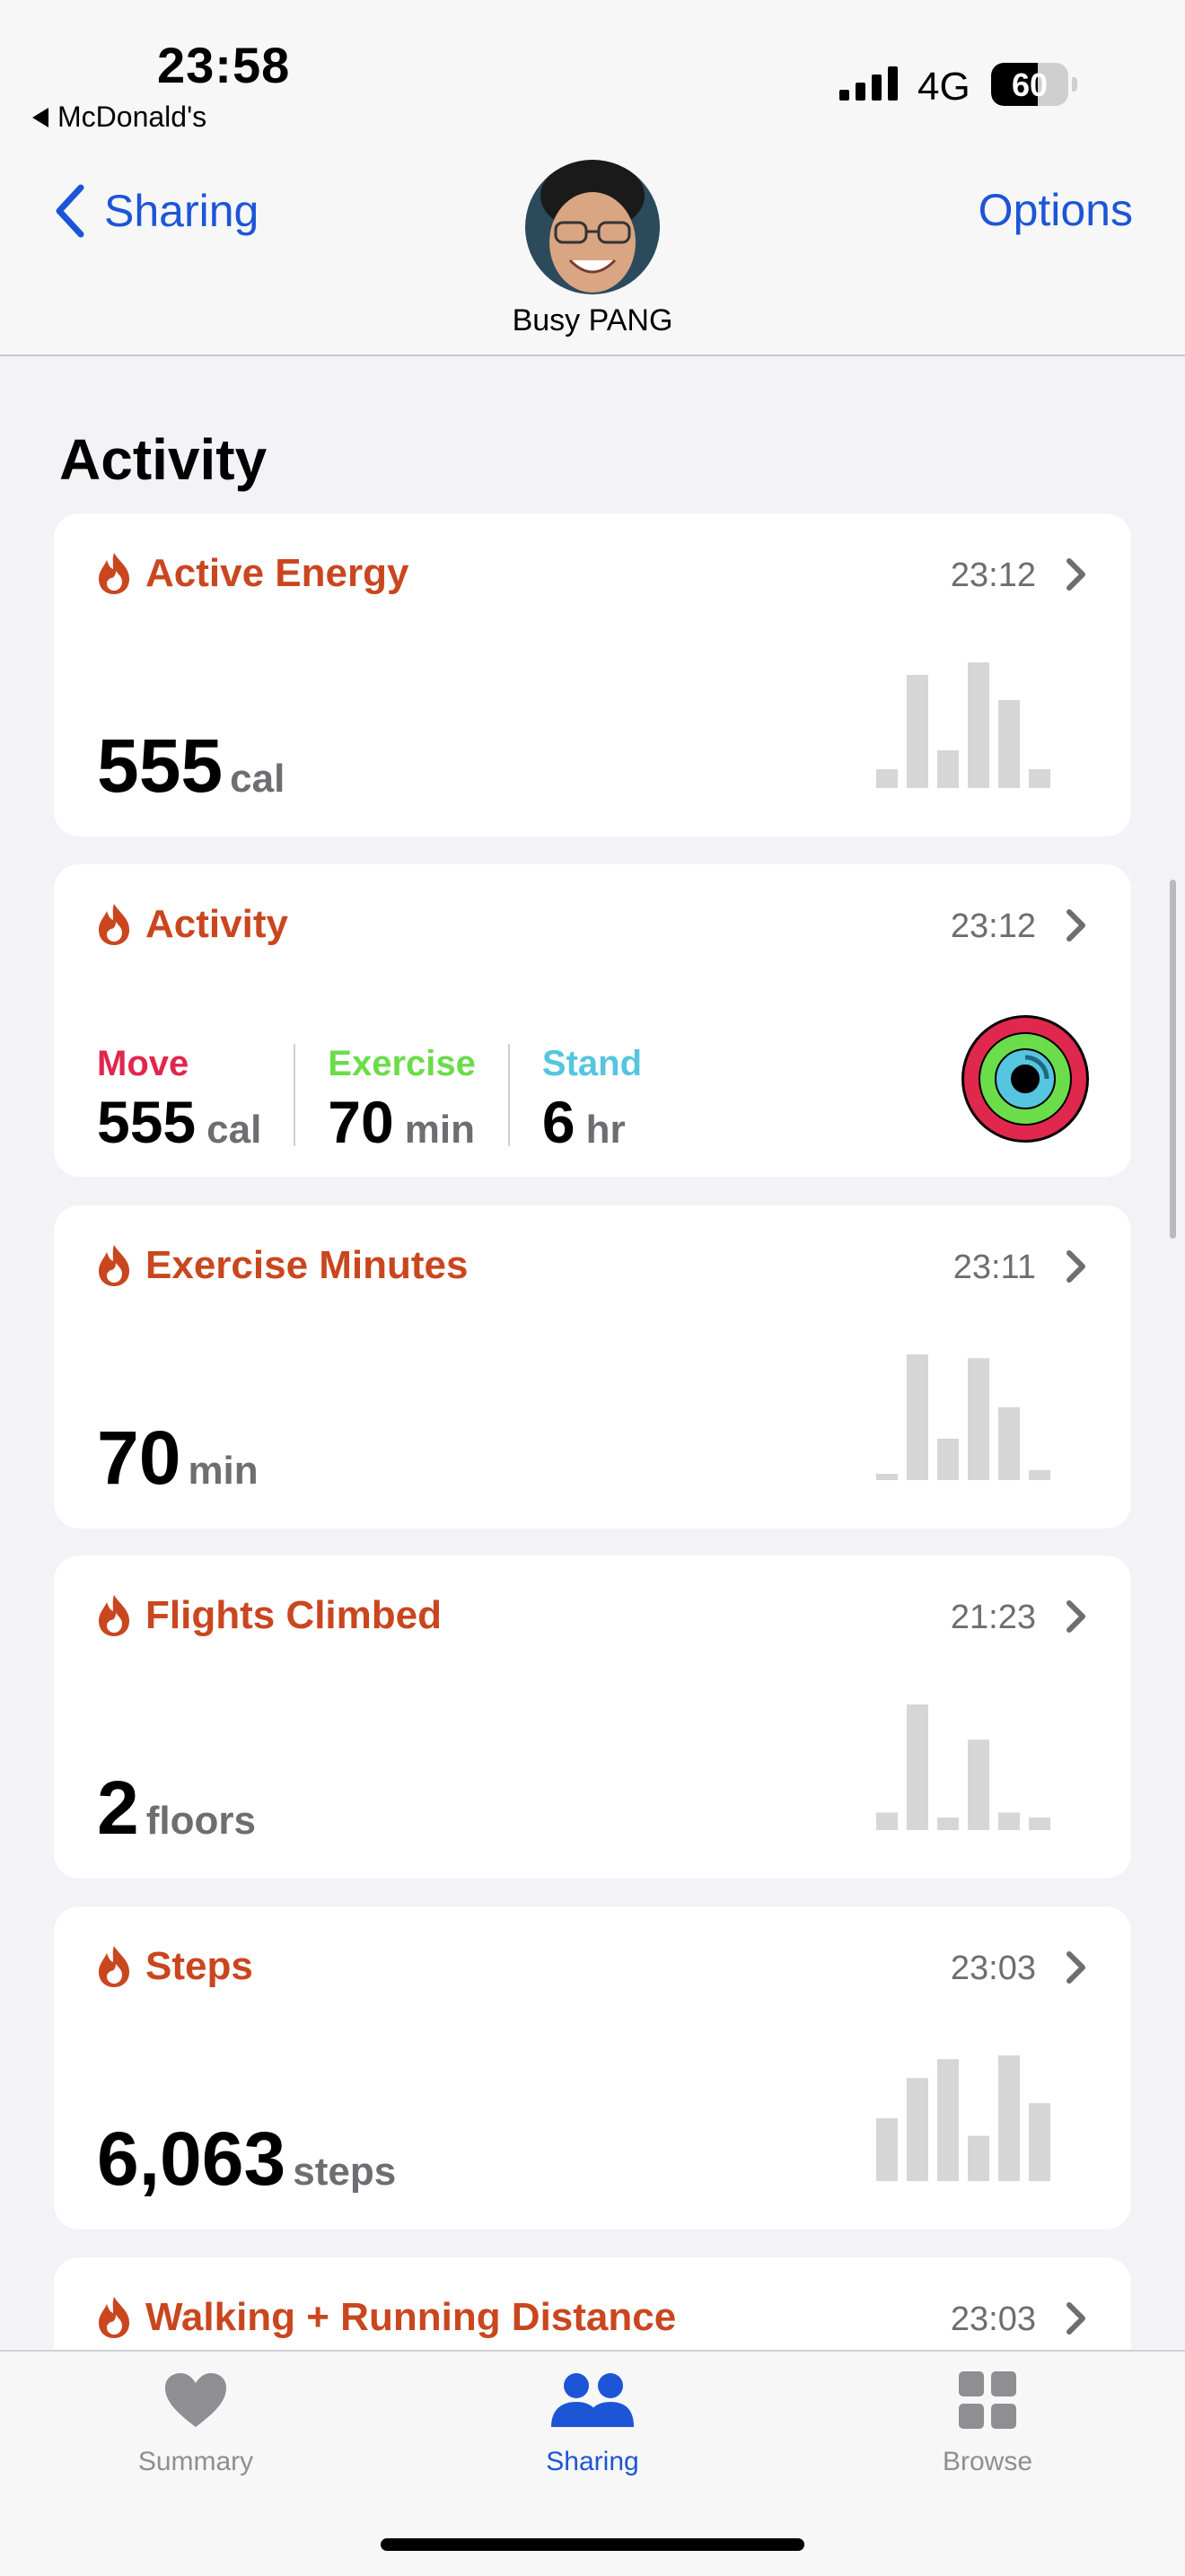  I want to click on card-title: Flights Climbed, so click(293, 1615).